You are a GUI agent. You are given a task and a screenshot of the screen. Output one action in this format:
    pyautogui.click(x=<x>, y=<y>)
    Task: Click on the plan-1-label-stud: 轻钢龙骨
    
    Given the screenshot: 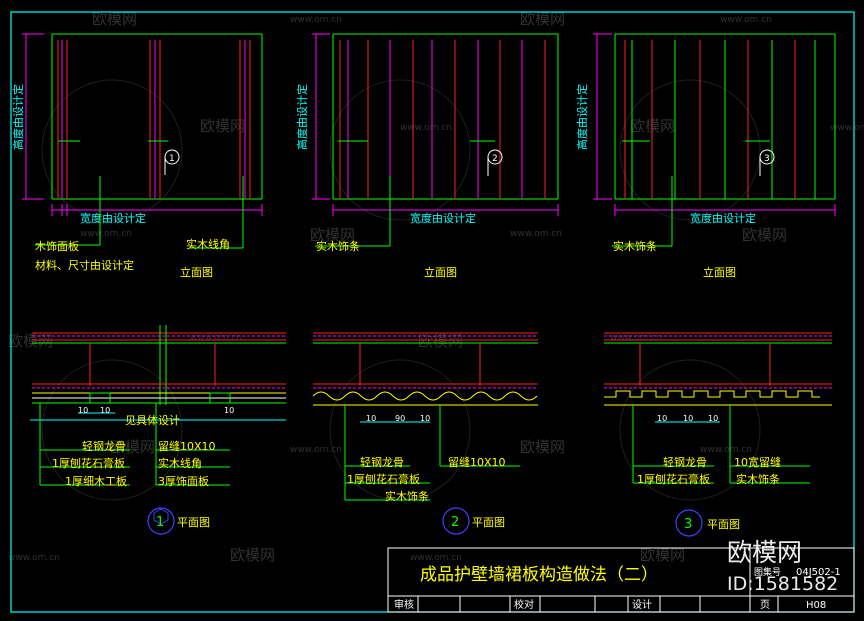 What is the action you would take?
    pyautogui.click(x=104, y=446)
    